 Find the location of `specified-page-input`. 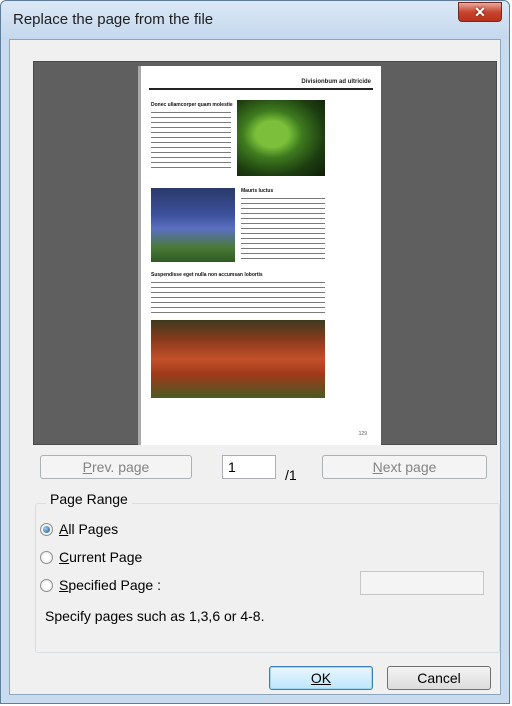

specified-page-input is located at coordinates (422, 583).